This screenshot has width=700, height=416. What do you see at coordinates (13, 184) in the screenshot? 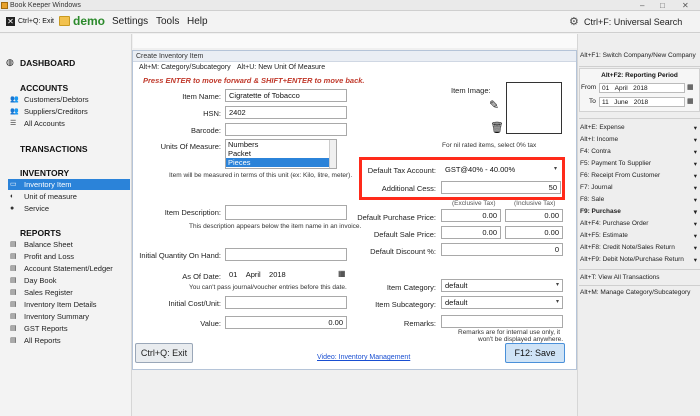
I see `box-icon: ▭` at bounding box center [13, 184].